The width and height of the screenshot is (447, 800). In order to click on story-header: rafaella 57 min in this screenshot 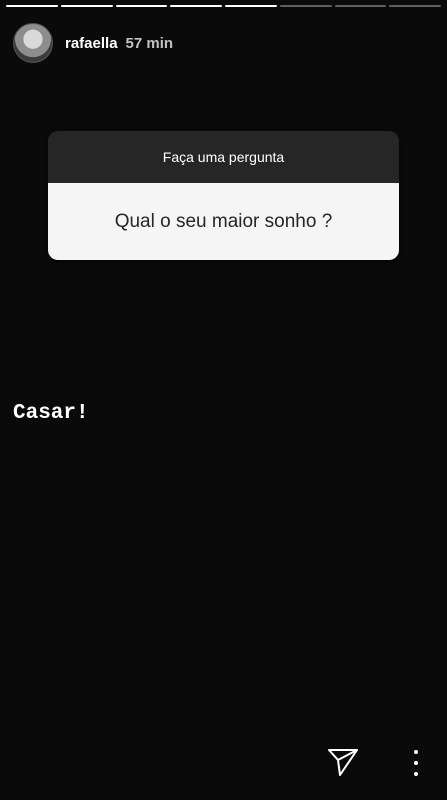, I will do `click(93, 43)`.